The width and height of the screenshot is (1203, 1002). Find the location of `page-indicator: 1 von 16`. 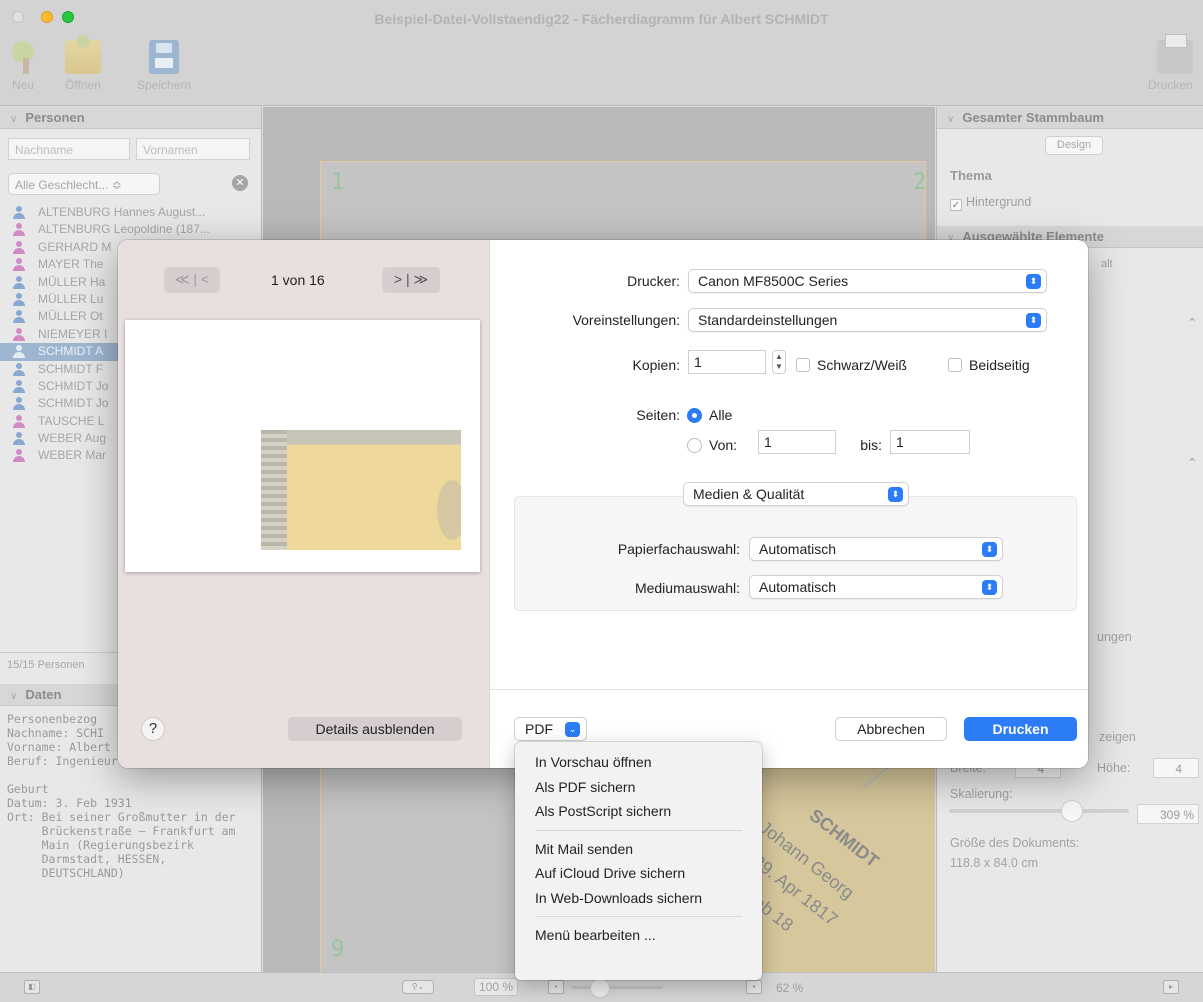

page-indicator: 1 von 16 is located at coordinates (298, 280).